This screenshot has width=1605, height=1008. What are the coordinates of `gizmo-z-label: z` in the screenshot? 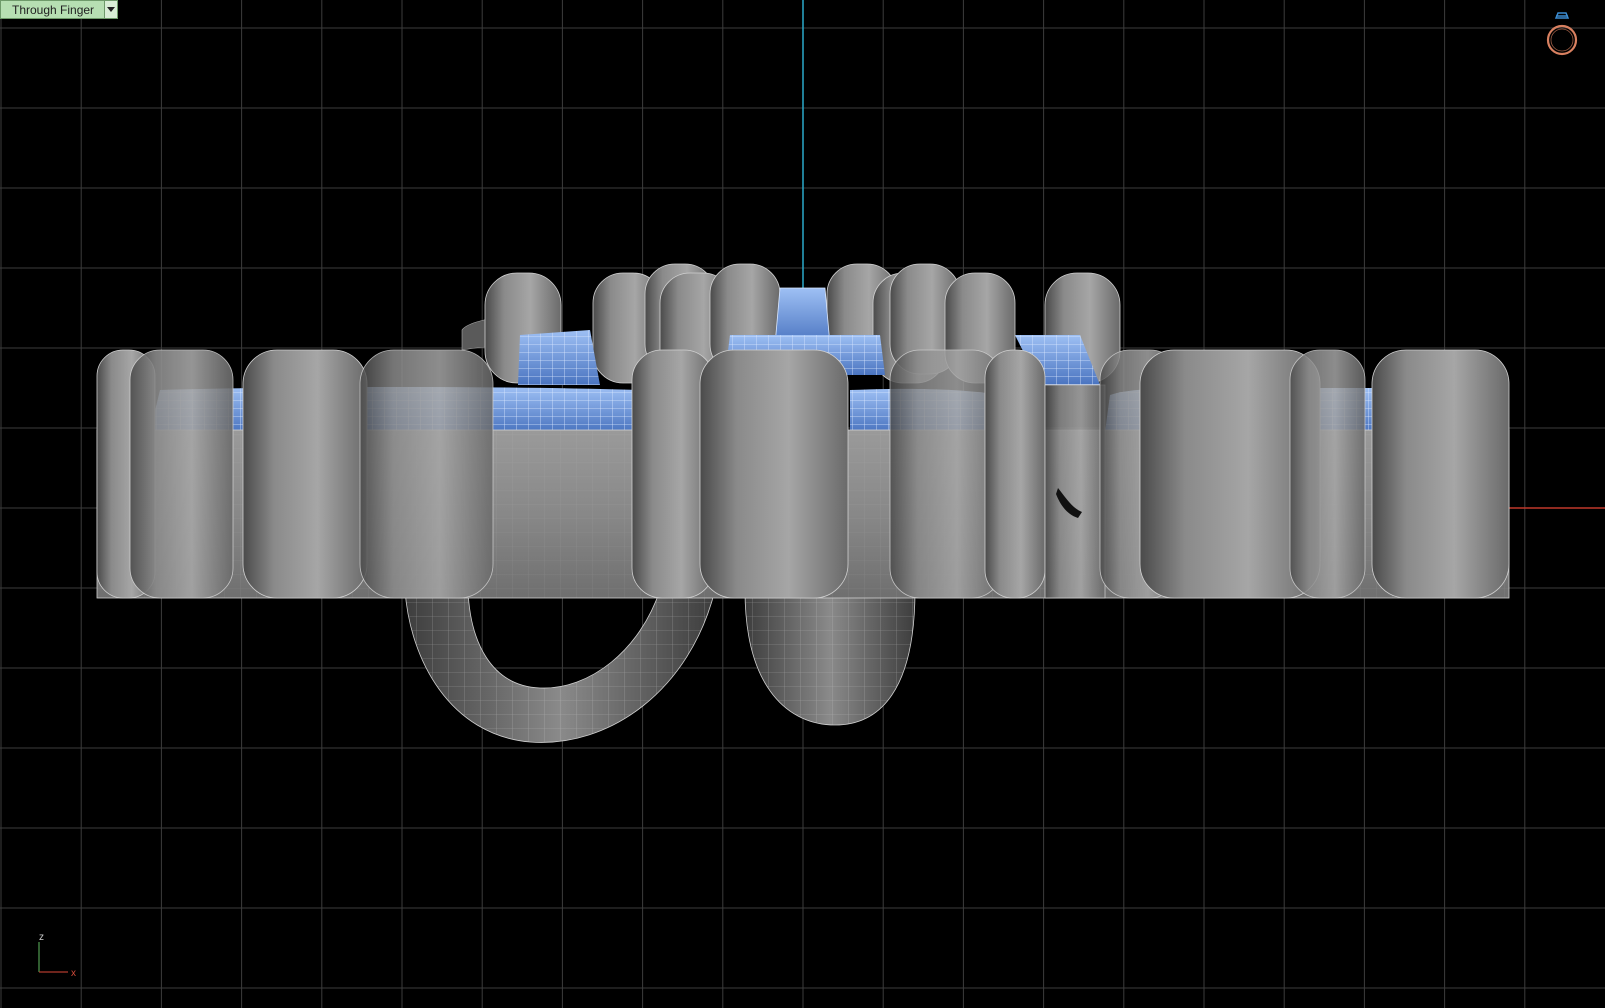 It's located at (41, 937).